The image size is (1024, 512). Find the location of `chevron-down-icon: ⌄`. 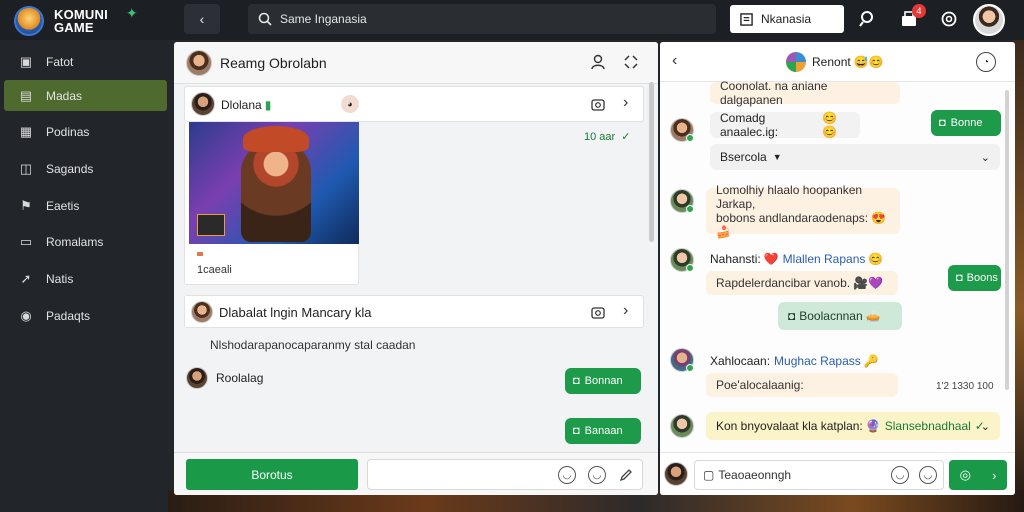

chevron-down-icon: ⌄ is located at coordinates (985, 426).